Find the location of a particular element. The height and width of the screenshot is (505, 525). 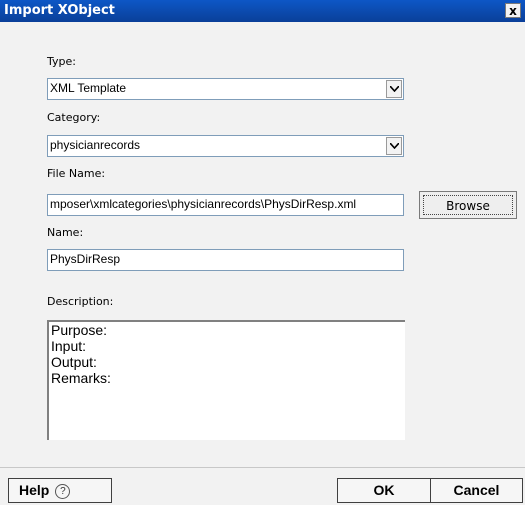

browse-button-label: Browse is located at coordinates (468, 205).